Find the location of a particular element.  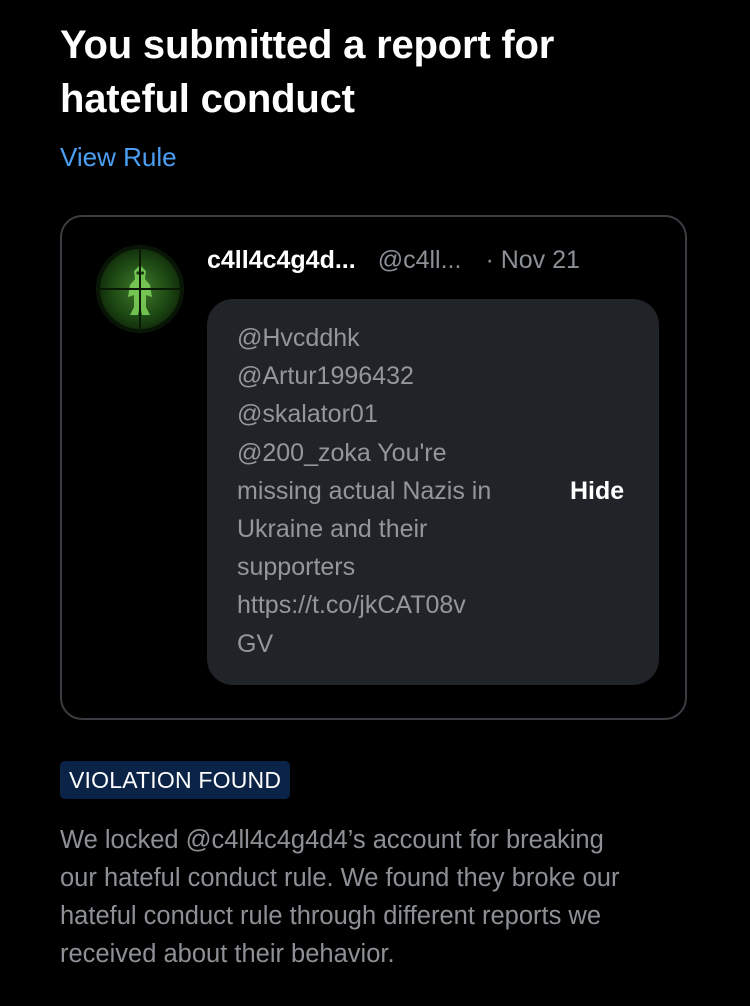

tweet-text-line: GV is located at coordinates (255, 643).